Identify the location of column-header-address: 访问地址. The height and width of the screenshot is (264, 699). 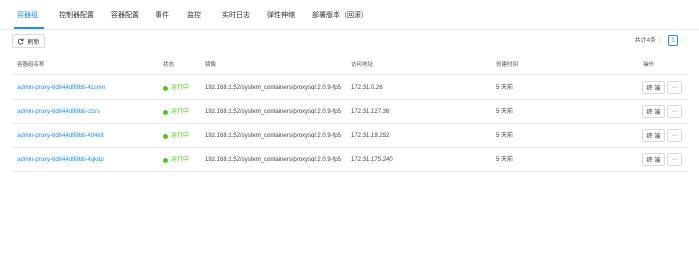
(362, 65).